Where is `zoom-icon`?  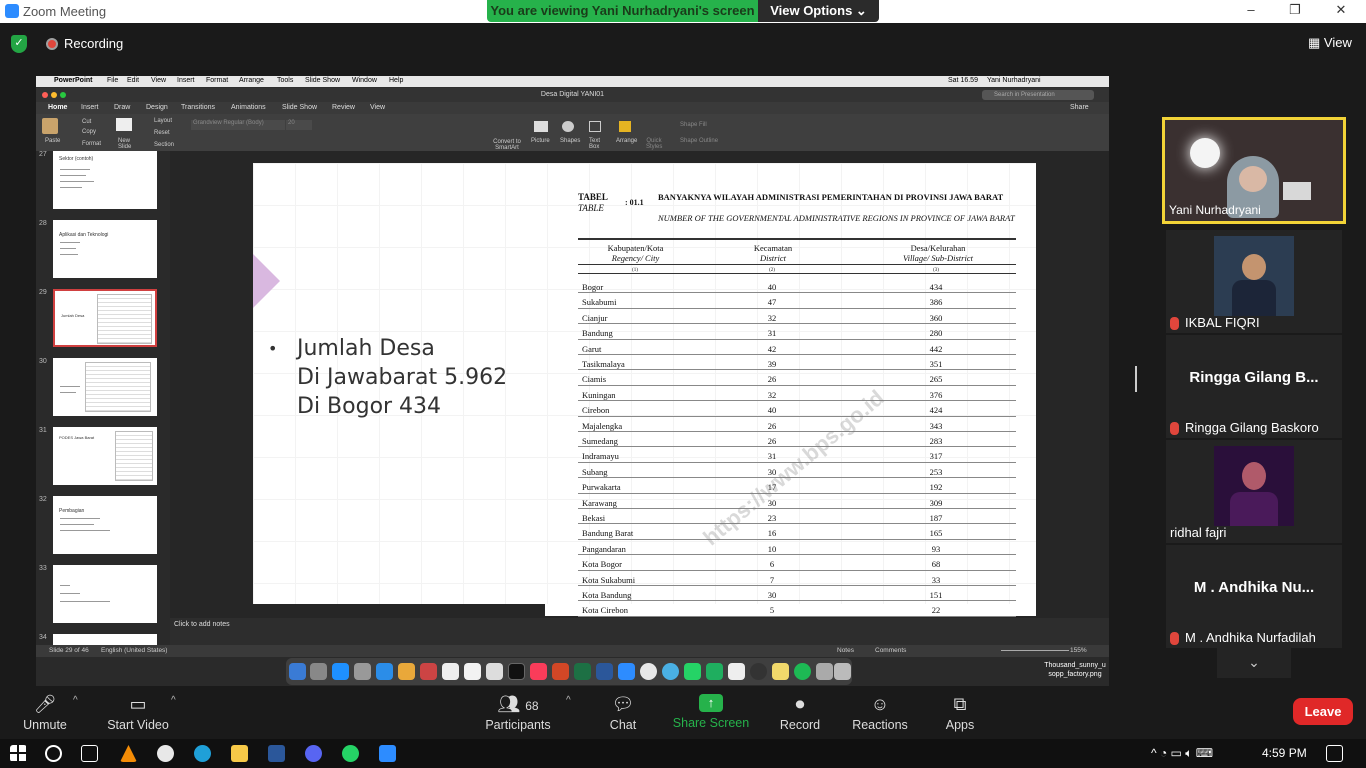 zoom-icon is located at coordinates (626, 671).